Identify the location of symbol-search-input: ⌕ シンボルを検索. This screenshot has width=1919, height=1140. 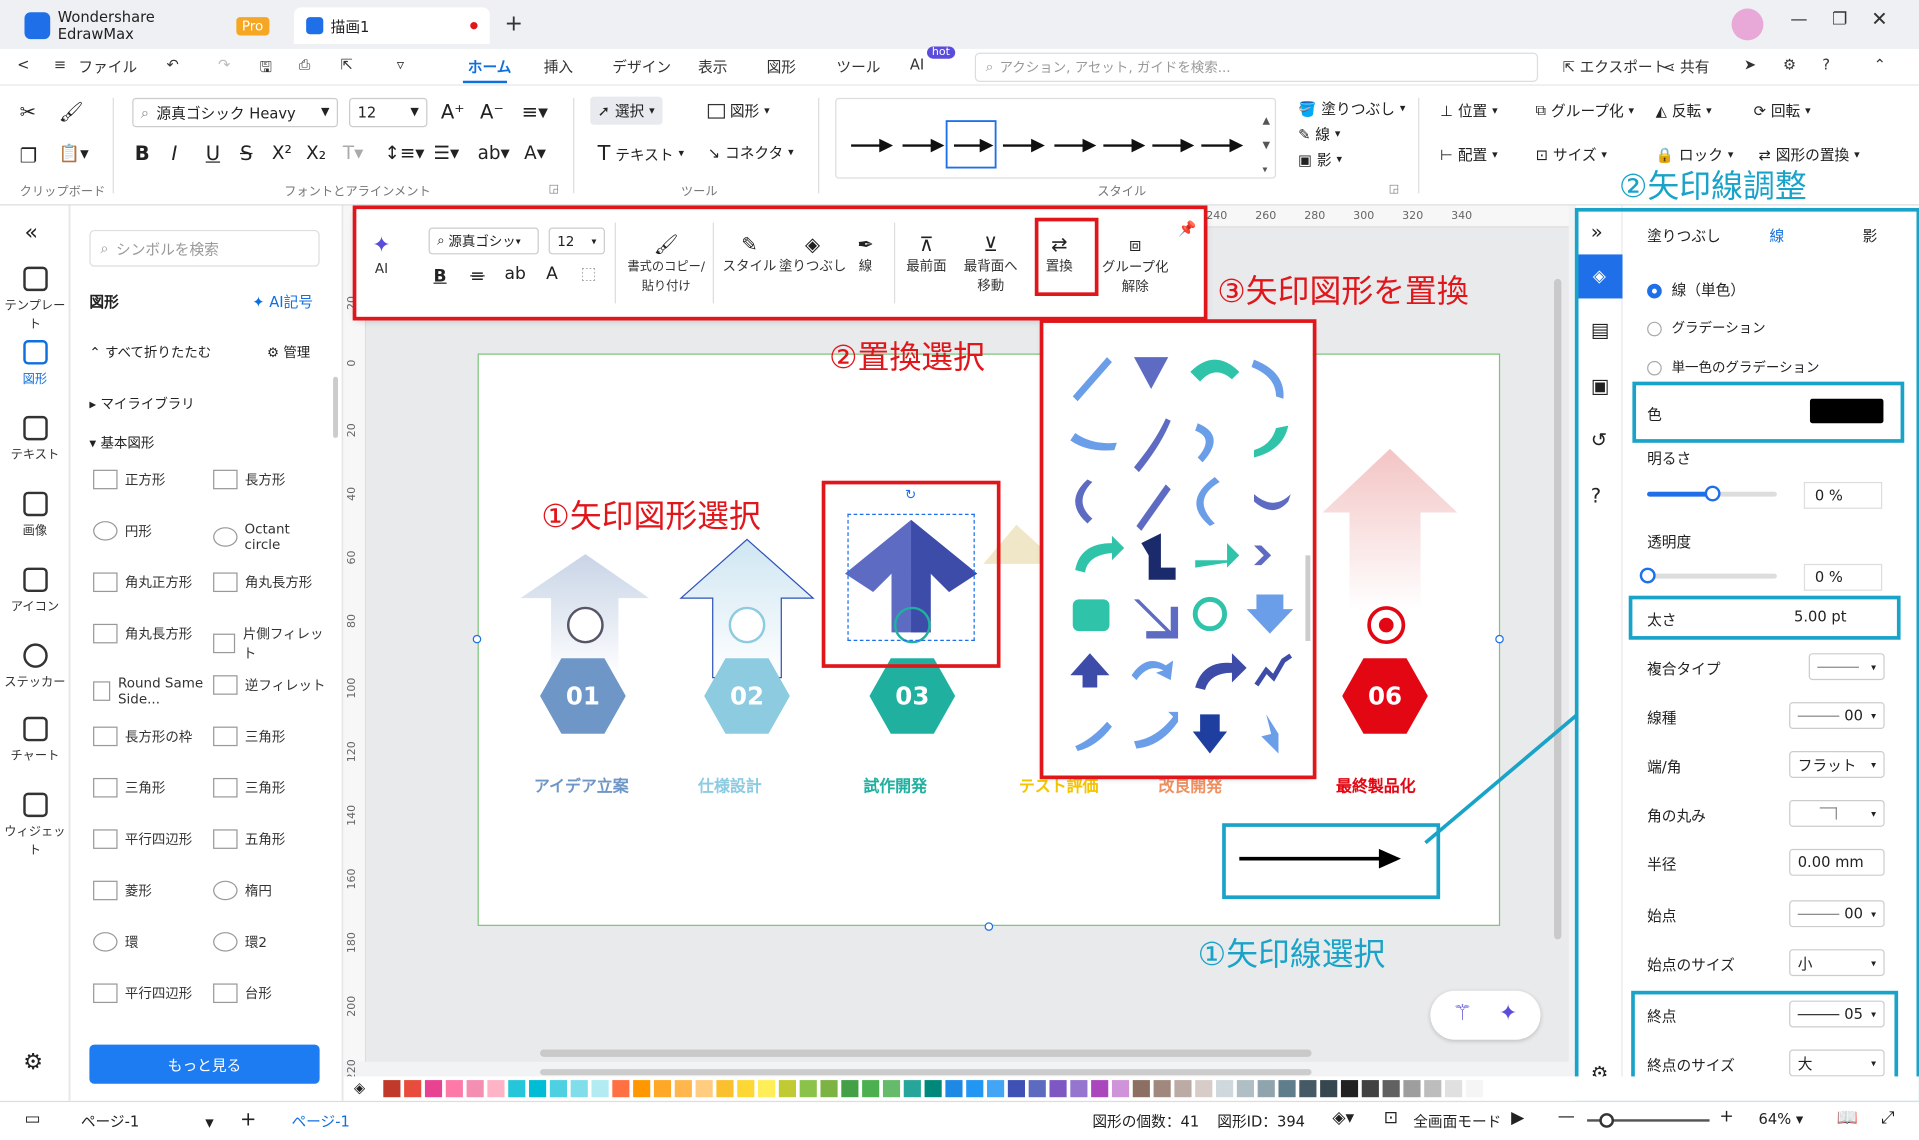
(204, 248).